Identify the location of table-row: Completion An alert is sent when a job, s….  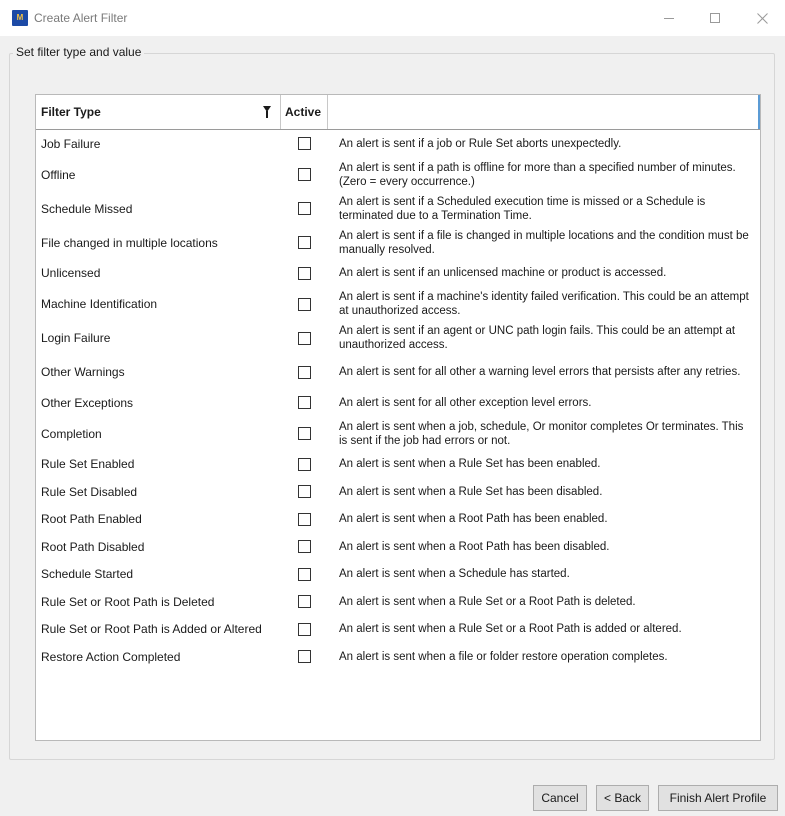
(398, 434).